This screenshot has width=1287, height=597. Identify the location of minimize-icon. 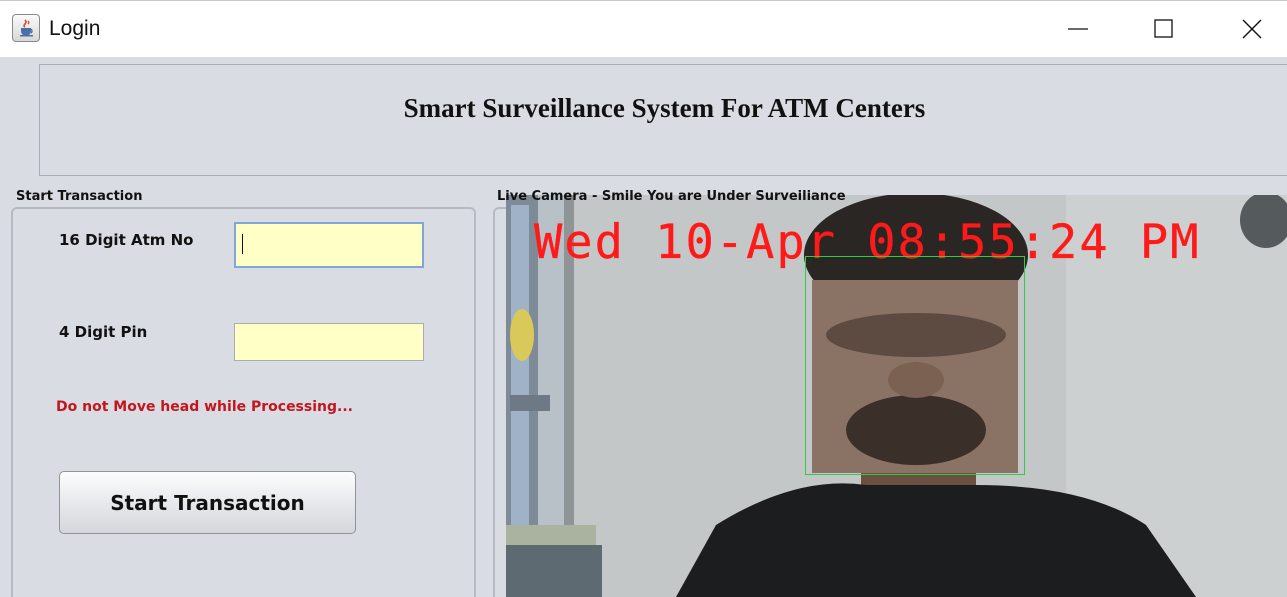
(1078, 29).